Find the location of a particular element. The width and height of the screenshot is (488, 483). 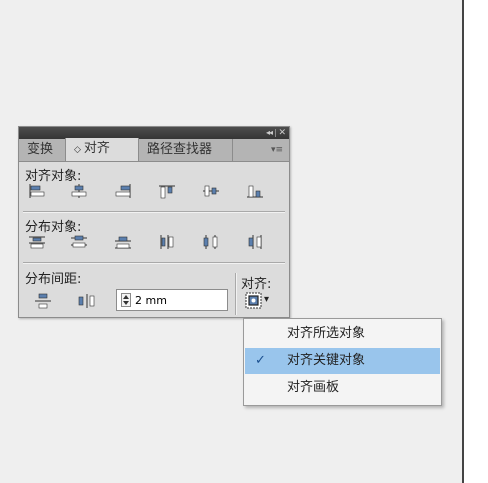

align-left-icon is located at coordinates (37, 191).